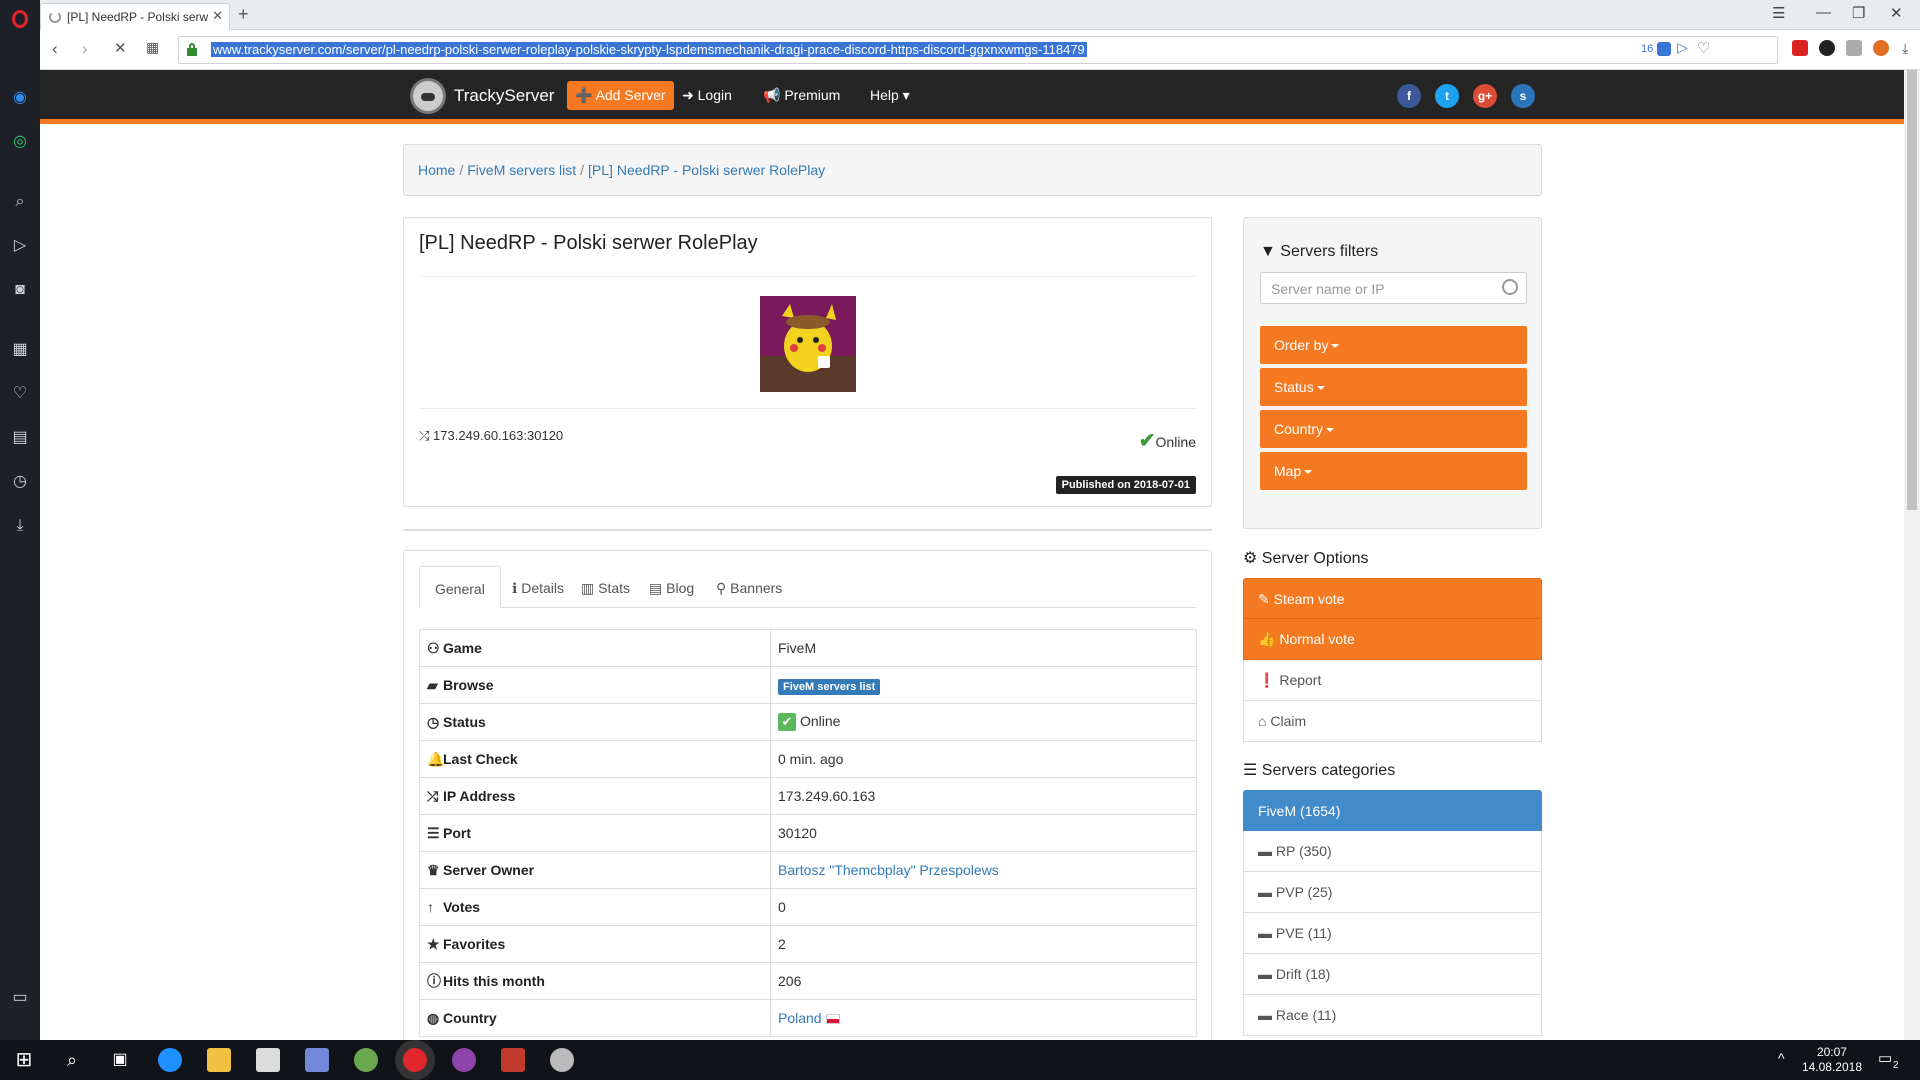 Image resolution: width=1920 pixels, height=1080 pixels. I want to click on claim-link: ⌂ Claim, so click(1392, 721).